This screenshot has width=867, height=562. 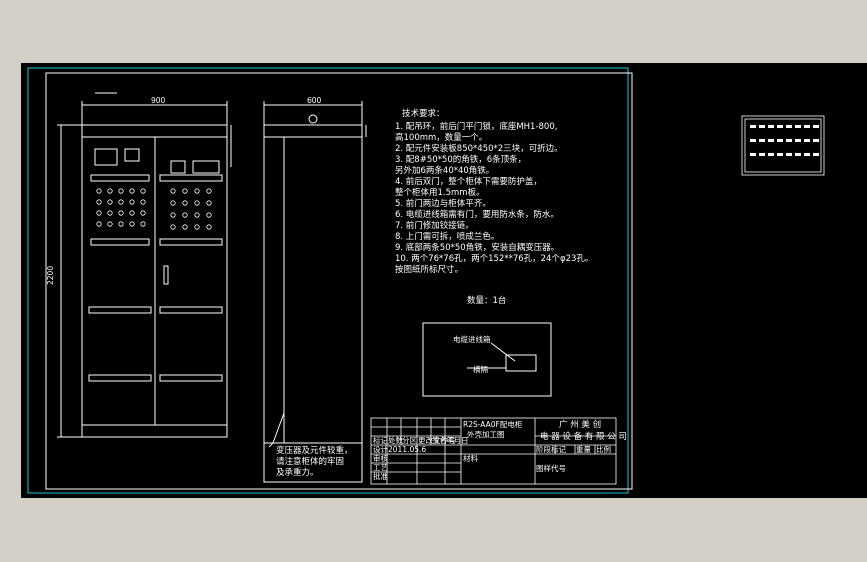 What do you see at coordinates (407, 449) in the screenshot?
I see `date-value: 2011.05.6` at bounding box center [407, 449].